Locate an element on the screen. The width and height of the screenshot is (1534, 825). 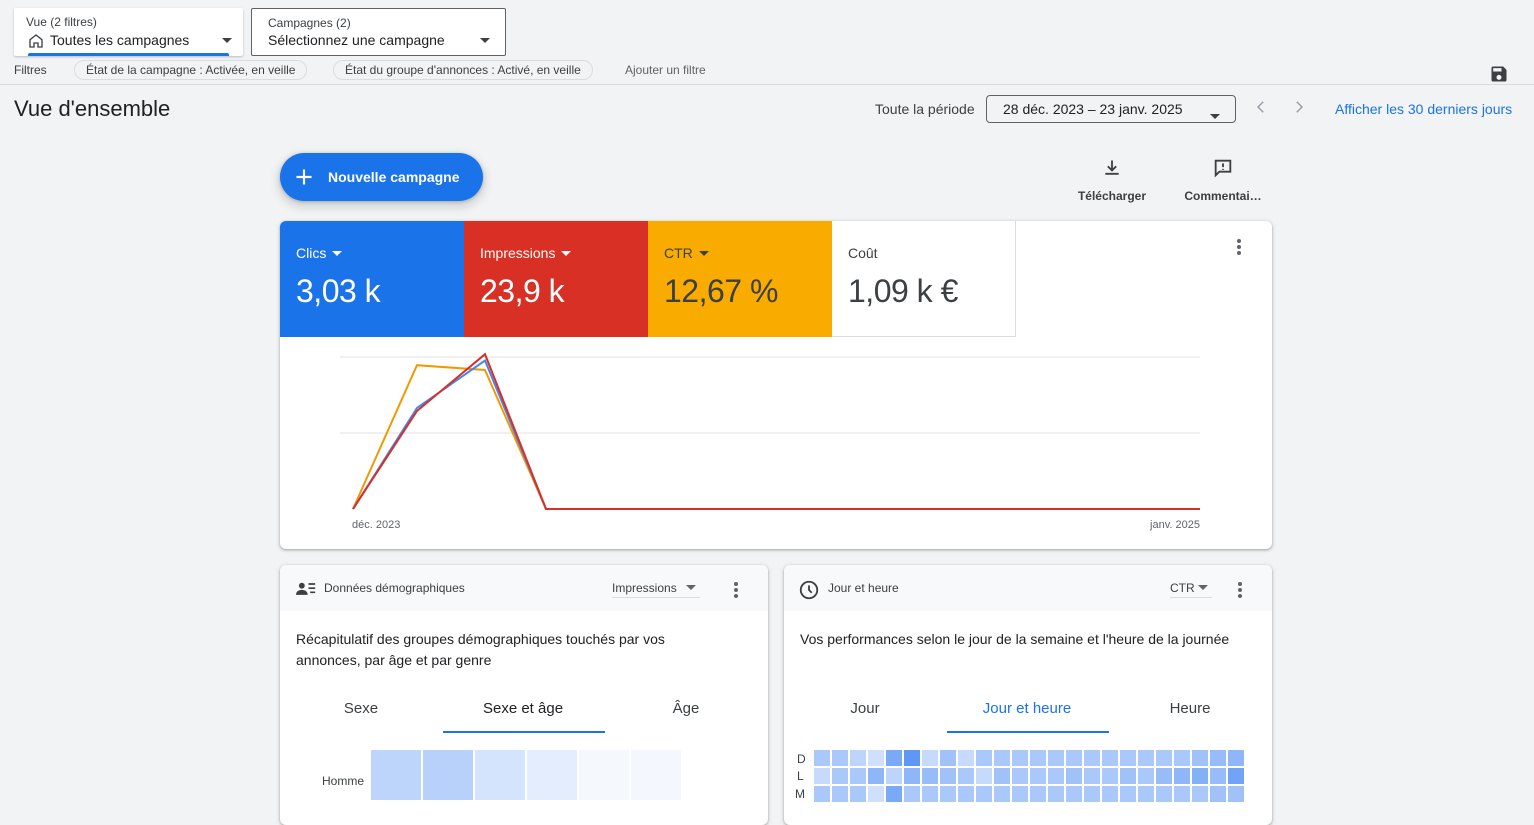
tab-age: Âge is located at coordinates (686, 708).